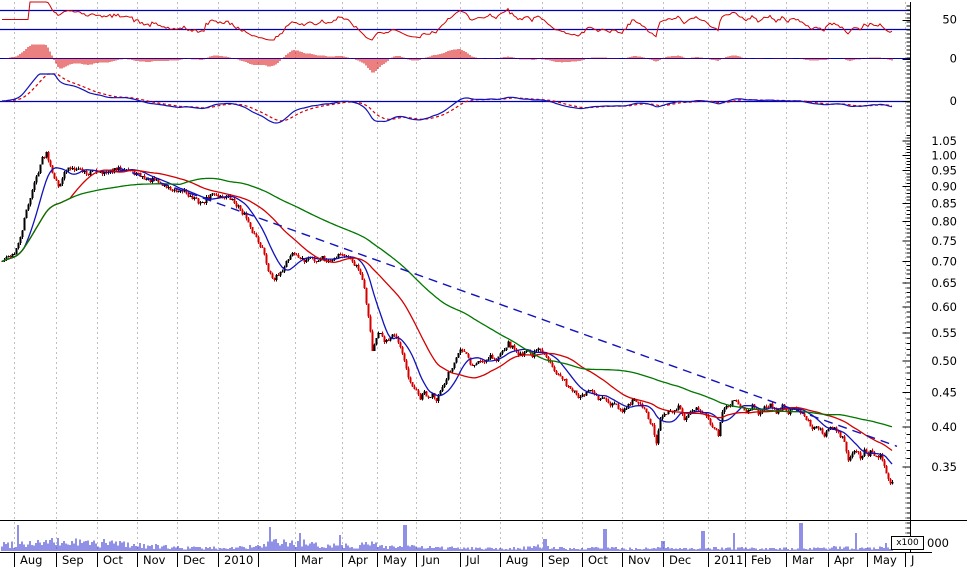 This screenshot has width=967, height=568. Describe the element at coordinates (447, 21) in the screenshot. I see `oscillator-line` at that location.